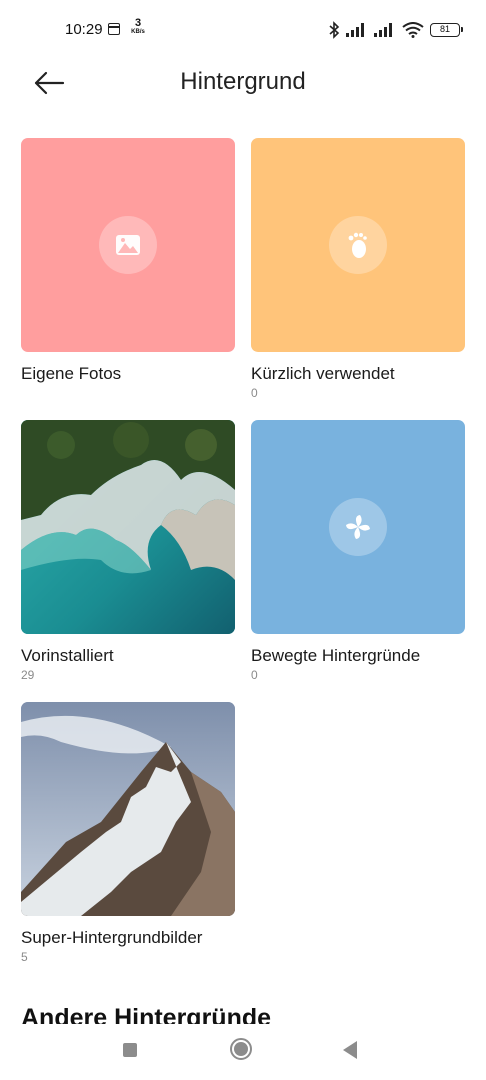  What do you see at coordinates (112, 937) in the screenshot?
I see `tile-label: Super-Hintergrundbilder` at bounding box center [112, 937].